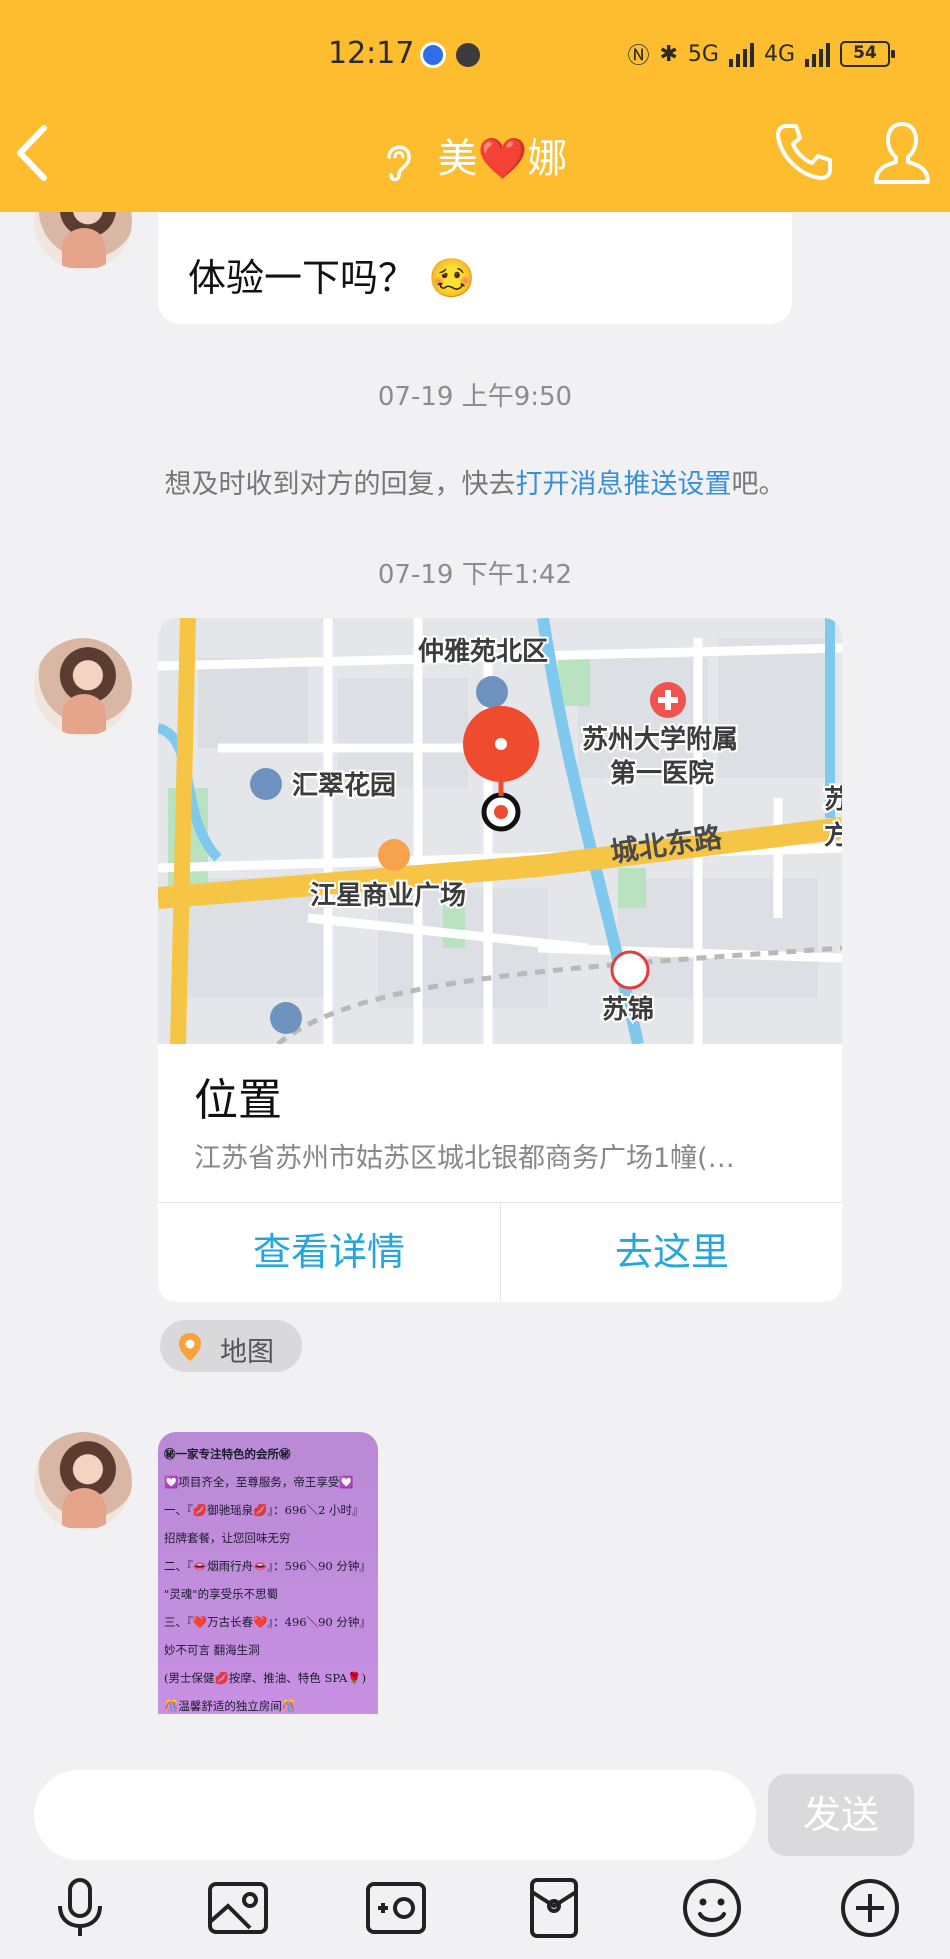 The width and height of the screenshot is (950, 1959). I want to click on image-text-line: 三、『❤️万古长春❤️』：496＼90 分钟』, so click(267, 1622).